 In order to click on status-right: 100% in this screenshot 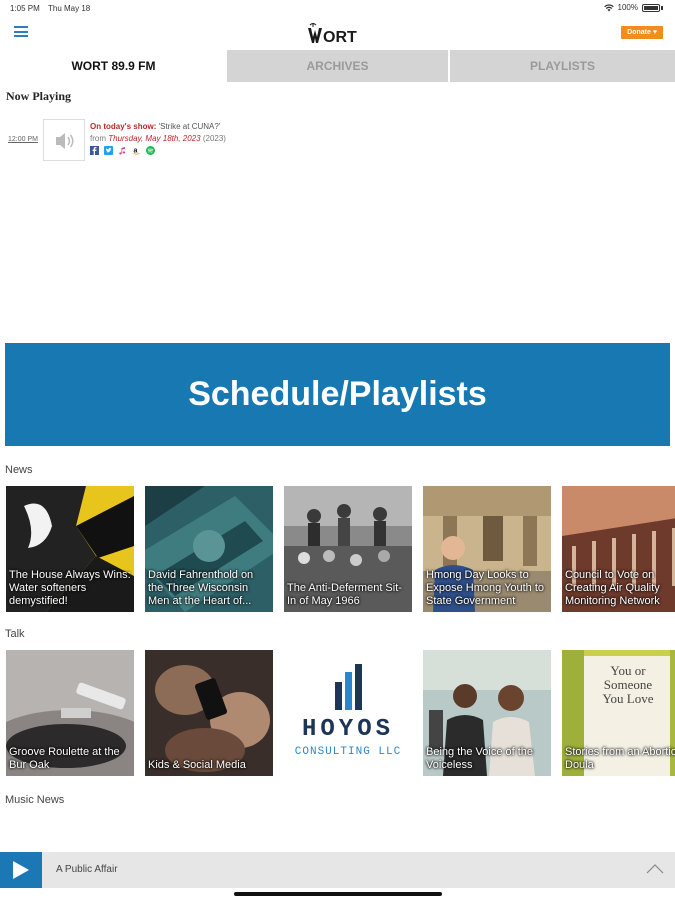, I will do `click(633, 7)`.